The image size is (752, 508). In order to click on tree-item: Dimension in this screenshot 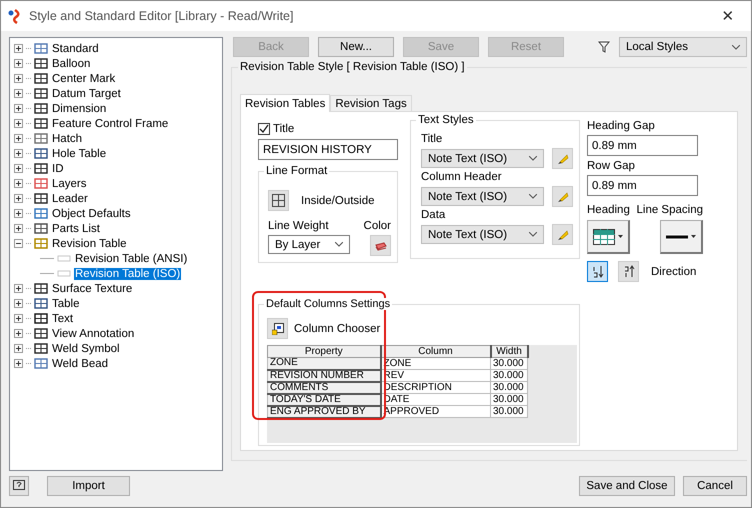, I will do `click(79, 108)`.